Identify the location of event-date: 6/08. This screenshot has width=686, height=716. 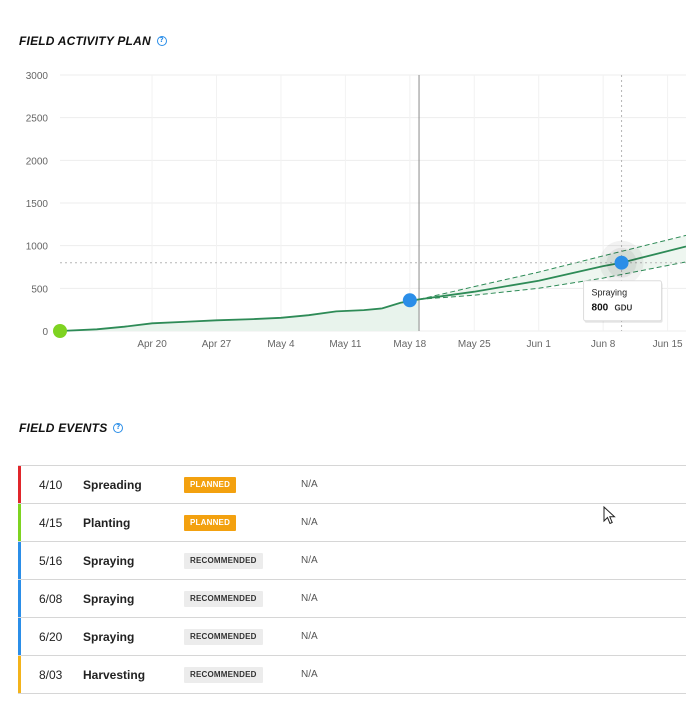
(51, 598).